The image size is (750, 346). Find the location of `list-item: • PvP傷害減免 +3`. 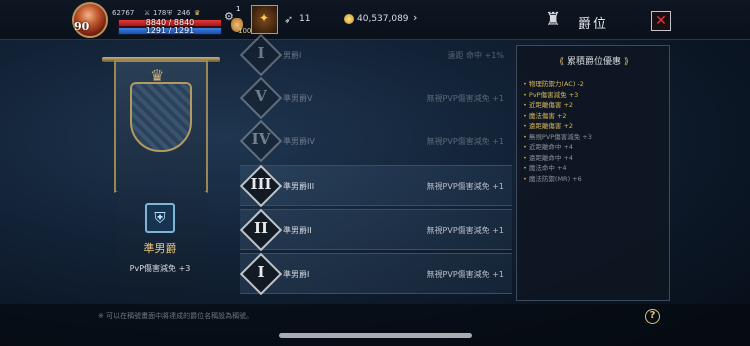

list-item: • PvP傷害減免 +3 is located at coordinates (551, 94).